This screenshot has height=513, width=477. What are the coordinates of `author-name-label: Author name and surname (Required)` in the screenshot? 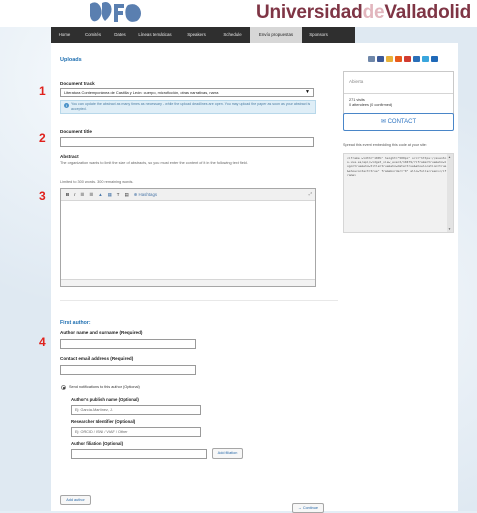 It's located at (101, 332).